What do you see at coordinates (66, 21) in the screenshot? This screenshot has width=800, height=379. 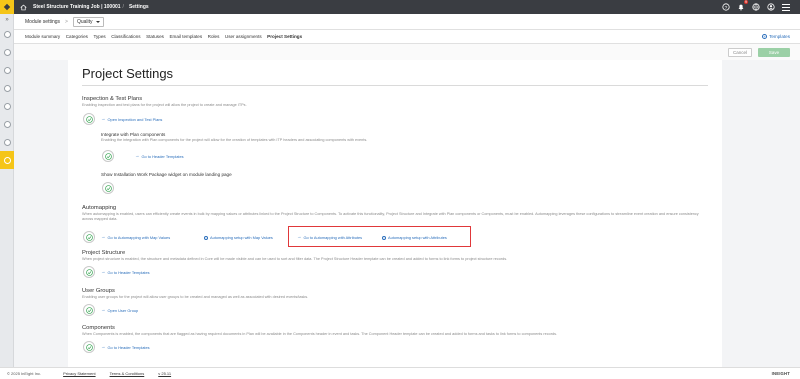 I see `chevron-right-icon: >` at bounding box center [66, 21].